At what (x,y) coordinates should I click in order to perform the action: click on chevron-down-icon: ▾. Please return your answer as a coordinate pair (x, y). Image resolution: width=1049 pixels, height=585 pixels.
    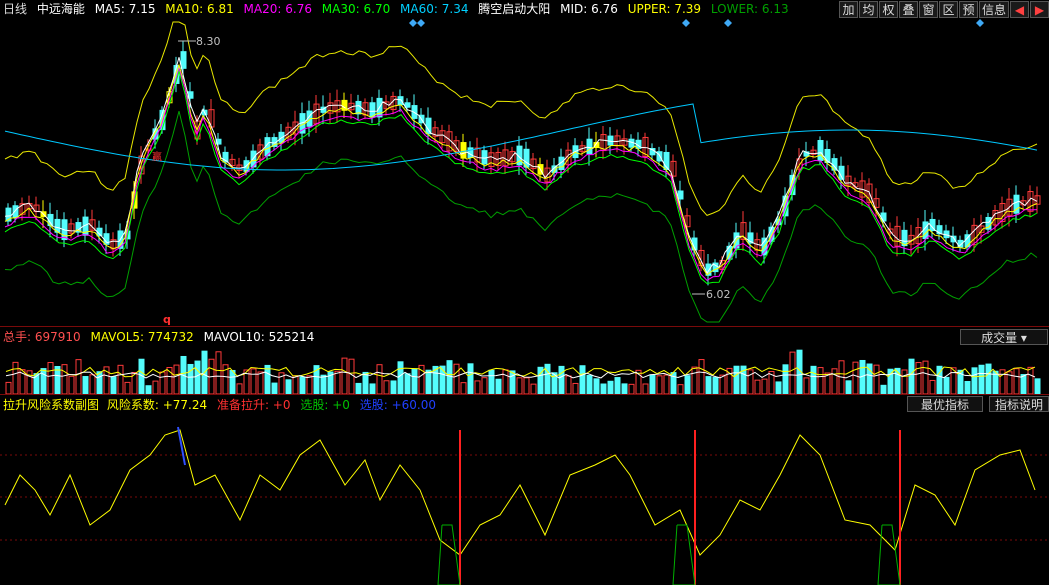
    Looking at the image, I should click on (1023, 338).